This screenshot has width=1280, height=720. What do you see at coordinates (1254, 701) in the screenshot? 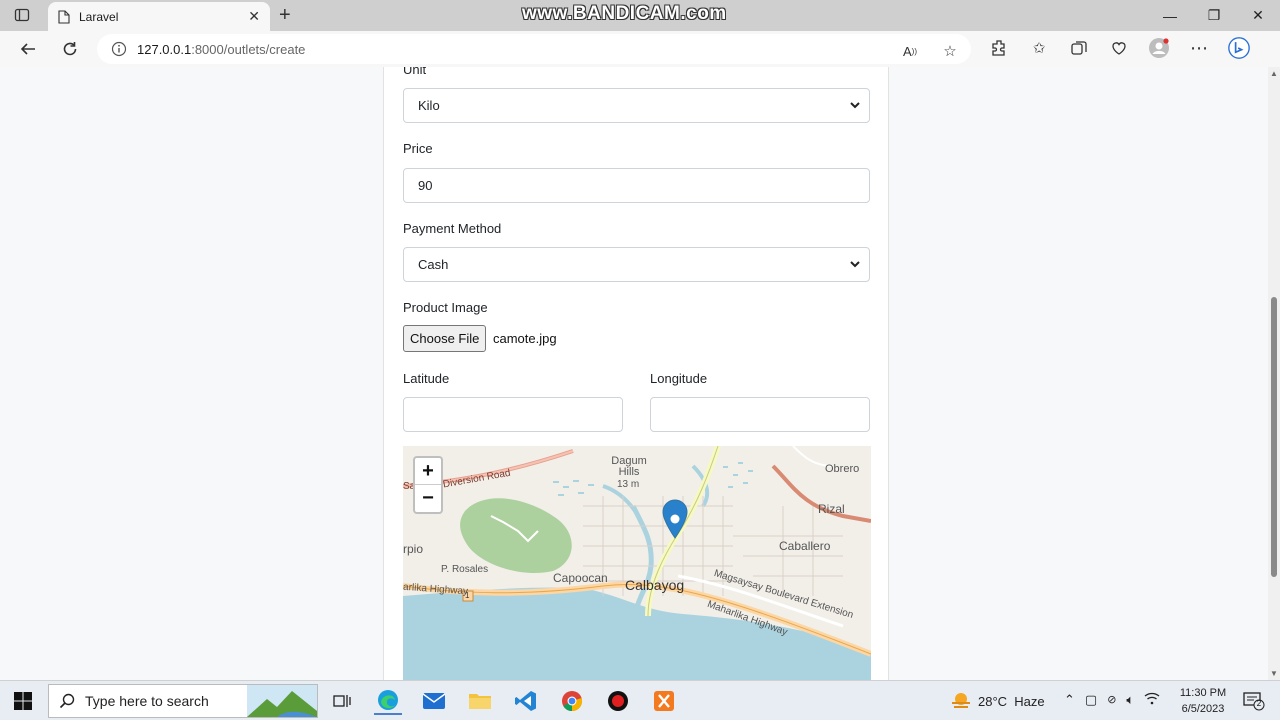
I see `notification-center-icon: 2` at bounding box center [1254, 701].